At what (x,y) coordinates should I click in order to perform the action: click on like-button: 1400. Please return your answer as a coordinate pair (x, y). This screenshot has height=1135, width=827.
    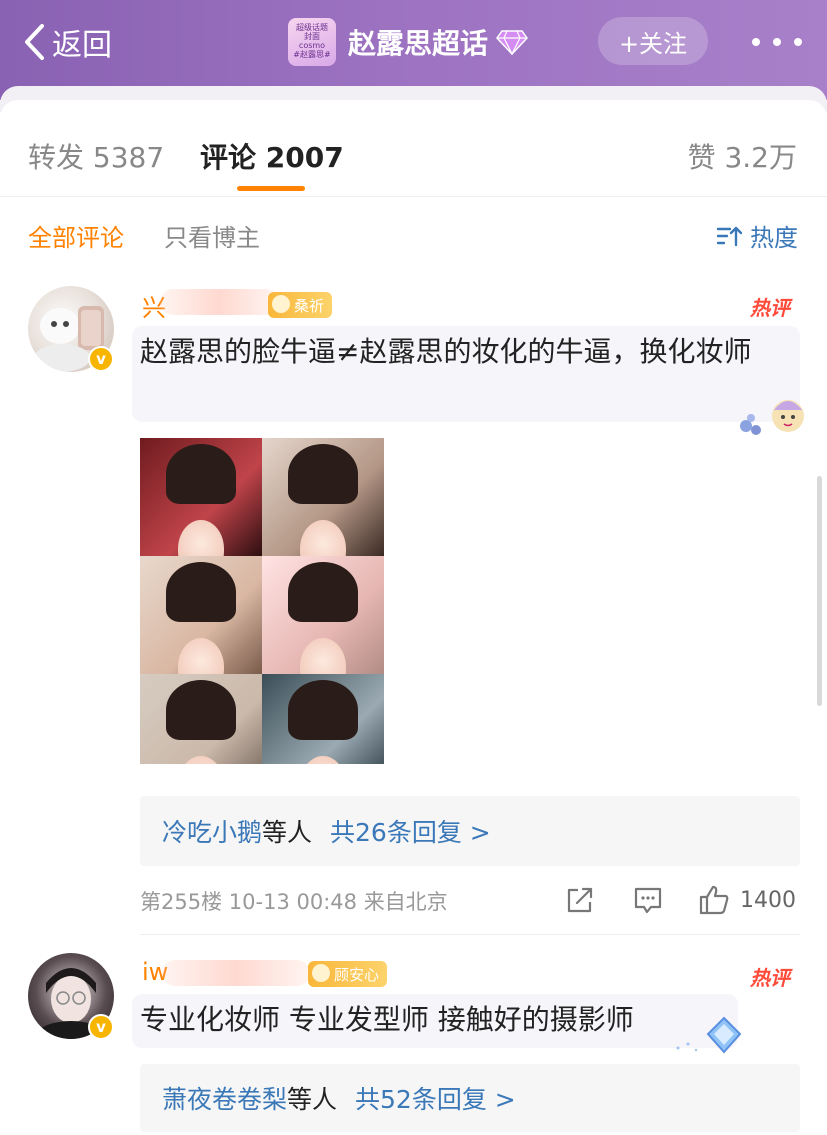
    Looking at the image, I should click on (747, 900).